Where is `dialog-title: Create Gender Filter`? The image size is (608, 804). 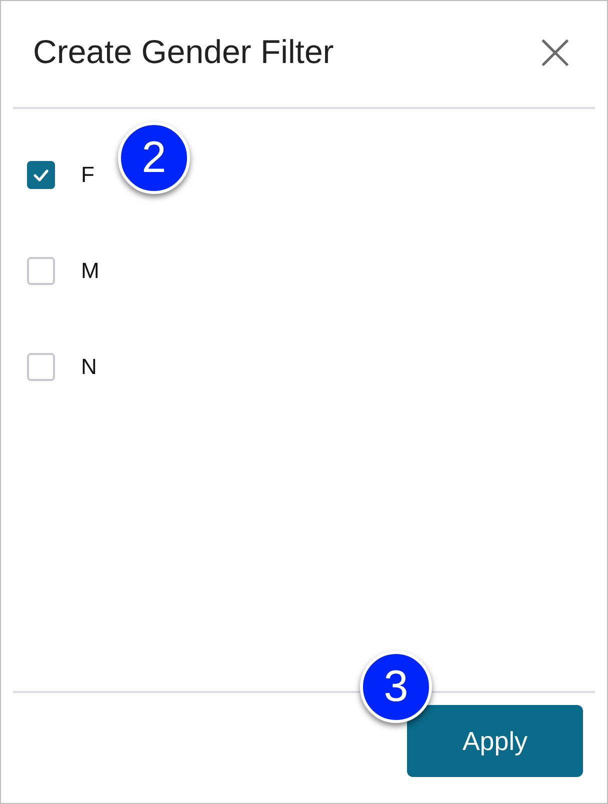
dialog-title: Create Gender Filter is located at coordinates (183, 52).